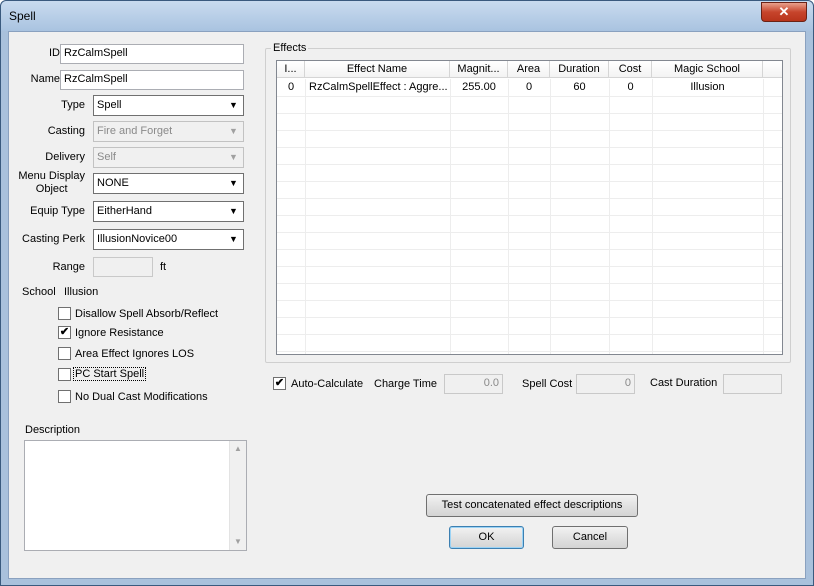 Image resolution: width=814 pixels, height=586 pixels. Describe the element at coordinates (53, 239) in the screenshot. I see `casting-perk-label: Casting Perk` at that location.